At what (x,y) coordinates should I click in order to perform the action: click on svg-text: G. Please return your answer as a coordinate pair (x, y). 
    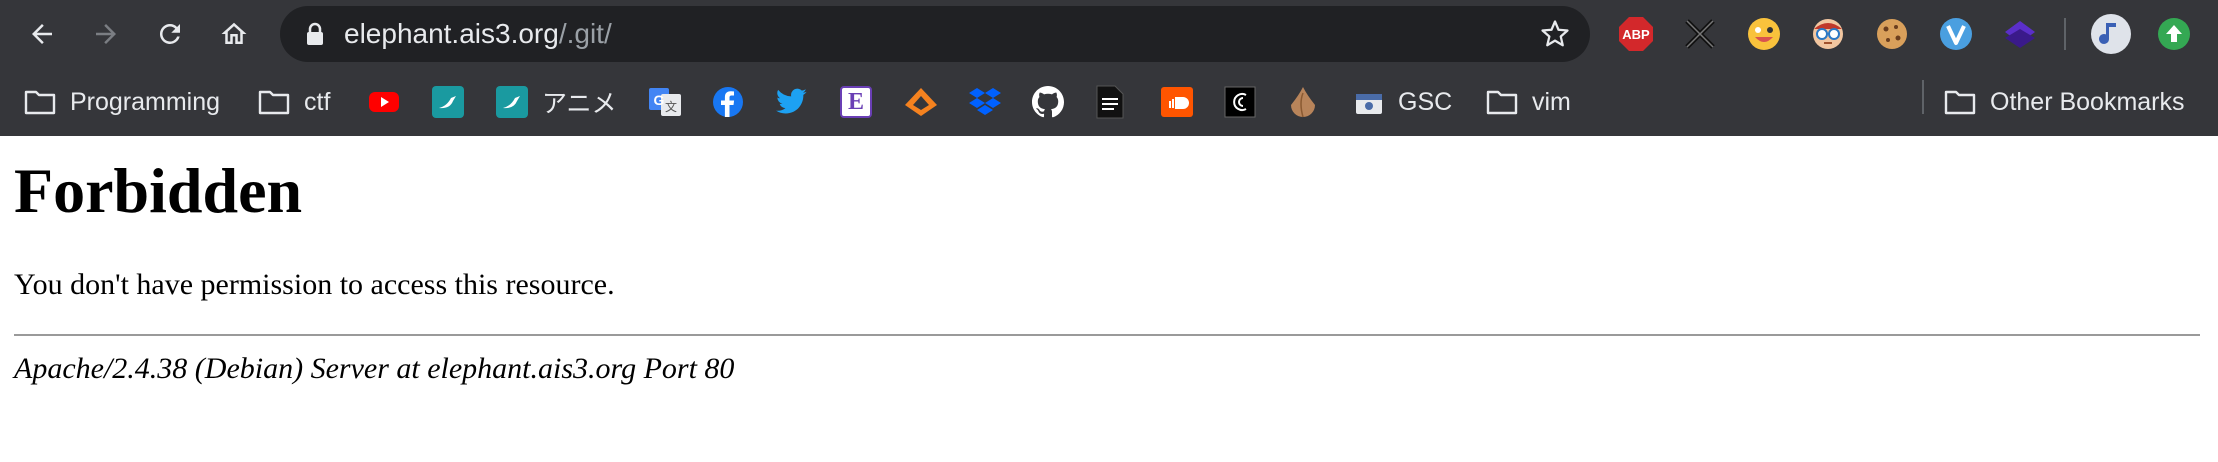
    Looking at the image, I should click on (659, 100).